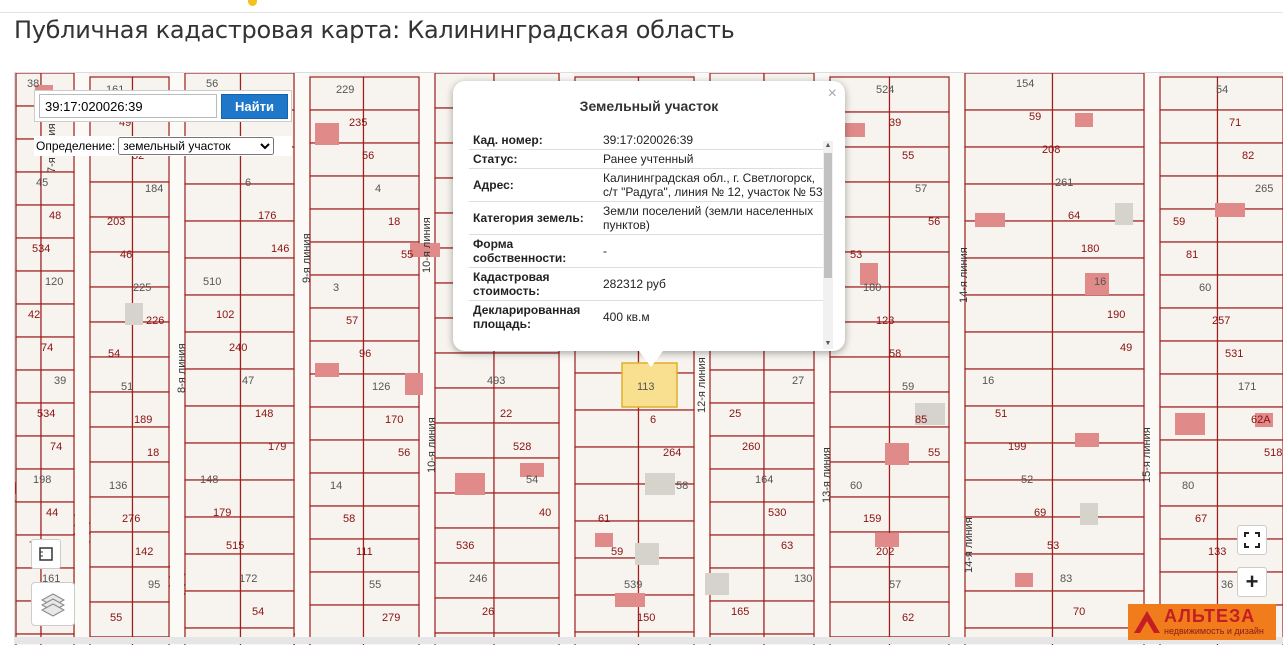 This screenshot has height=645, width=1283. I want to click on plot-number: 534, so click(41, 249).